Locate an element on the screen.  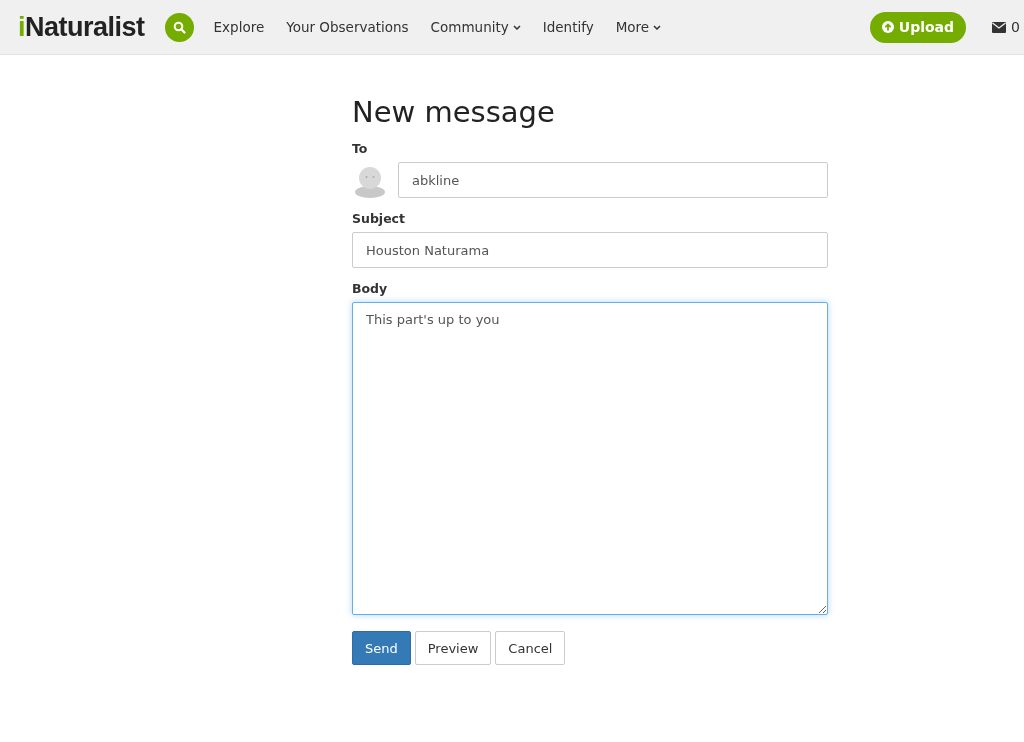
messages-link: 0 is located at coordinates (1006, 27).